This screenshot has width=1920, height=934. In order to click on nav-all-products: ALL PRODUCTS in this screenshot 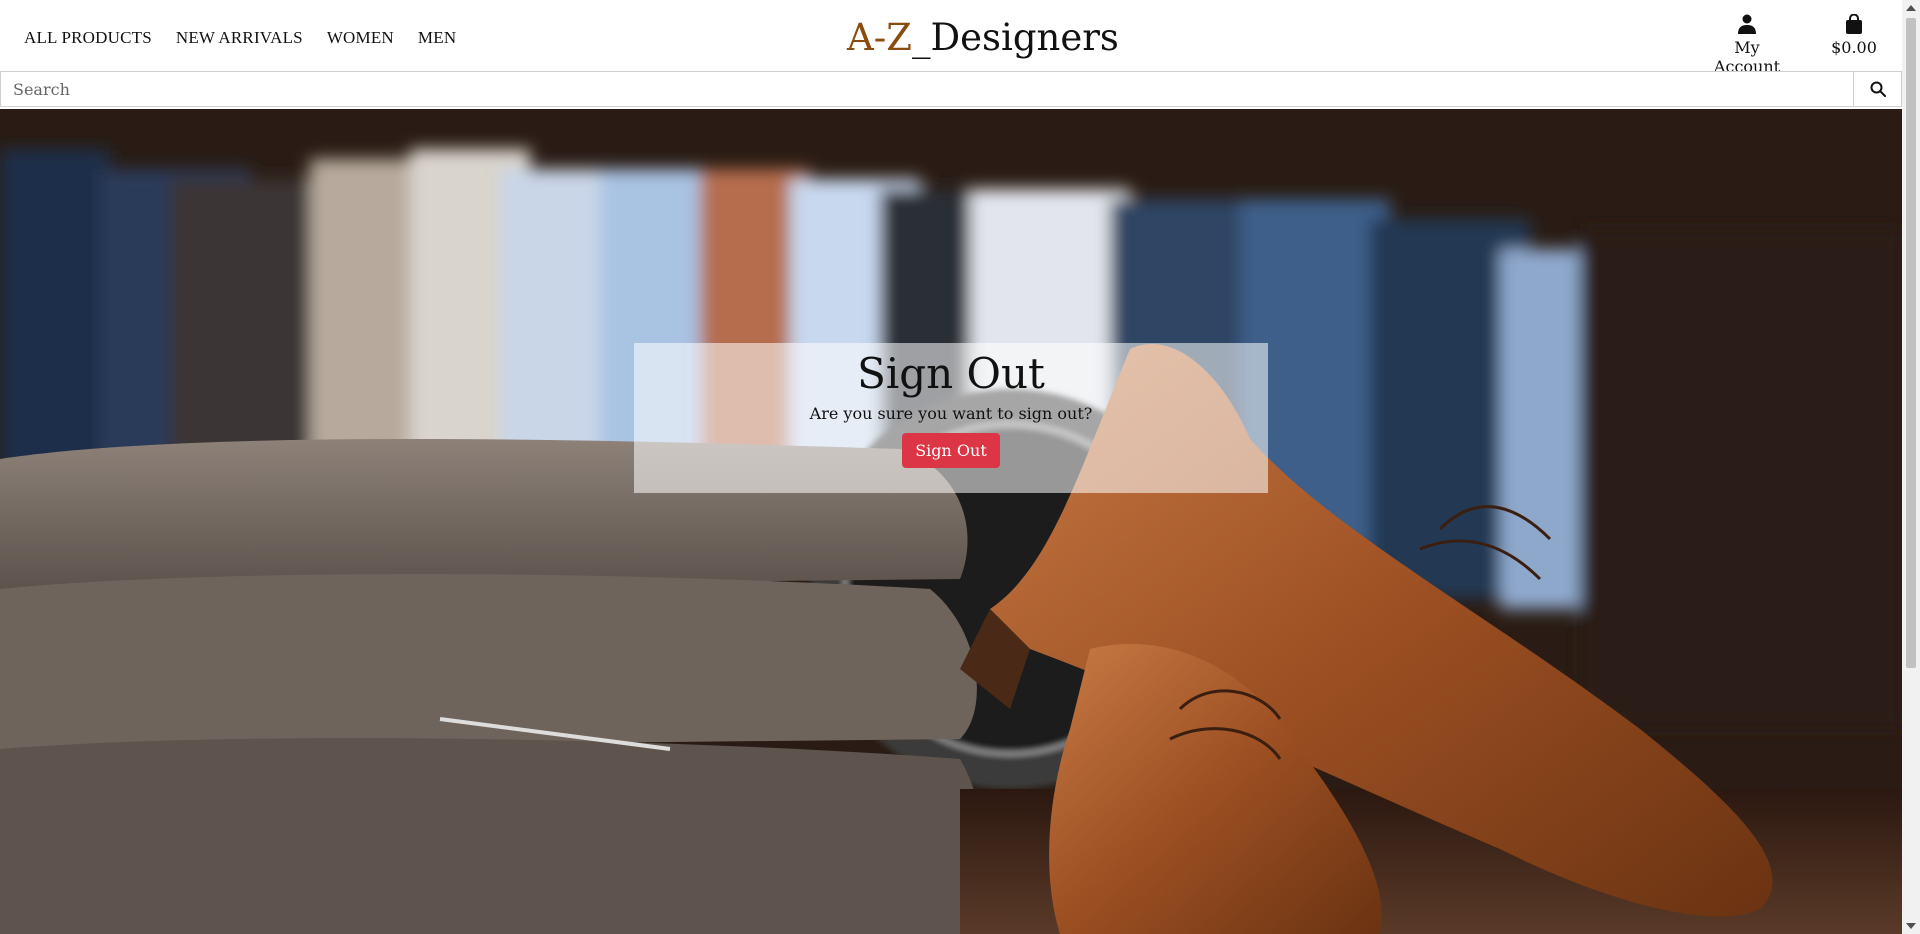, I will do `click(88, 38)`.